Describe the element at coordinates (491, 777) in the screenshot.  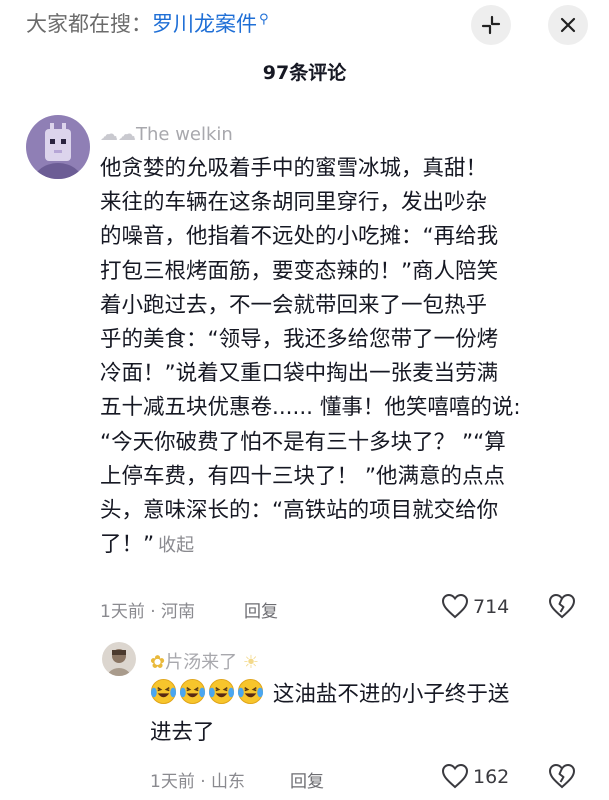
I see `like-count: 162` at that location.